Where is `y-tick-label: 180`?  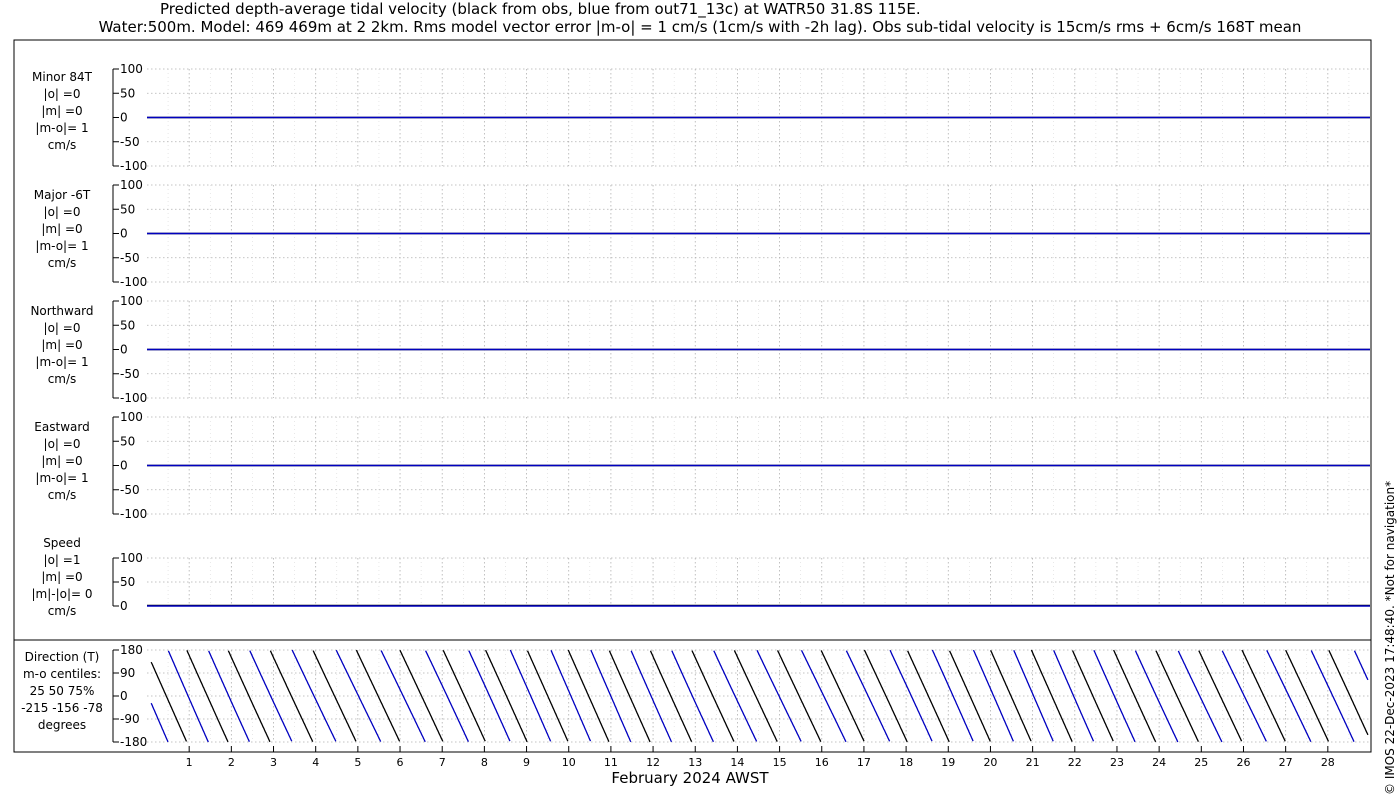 y-tick-label: 180 is located at coordinates (131, 650).